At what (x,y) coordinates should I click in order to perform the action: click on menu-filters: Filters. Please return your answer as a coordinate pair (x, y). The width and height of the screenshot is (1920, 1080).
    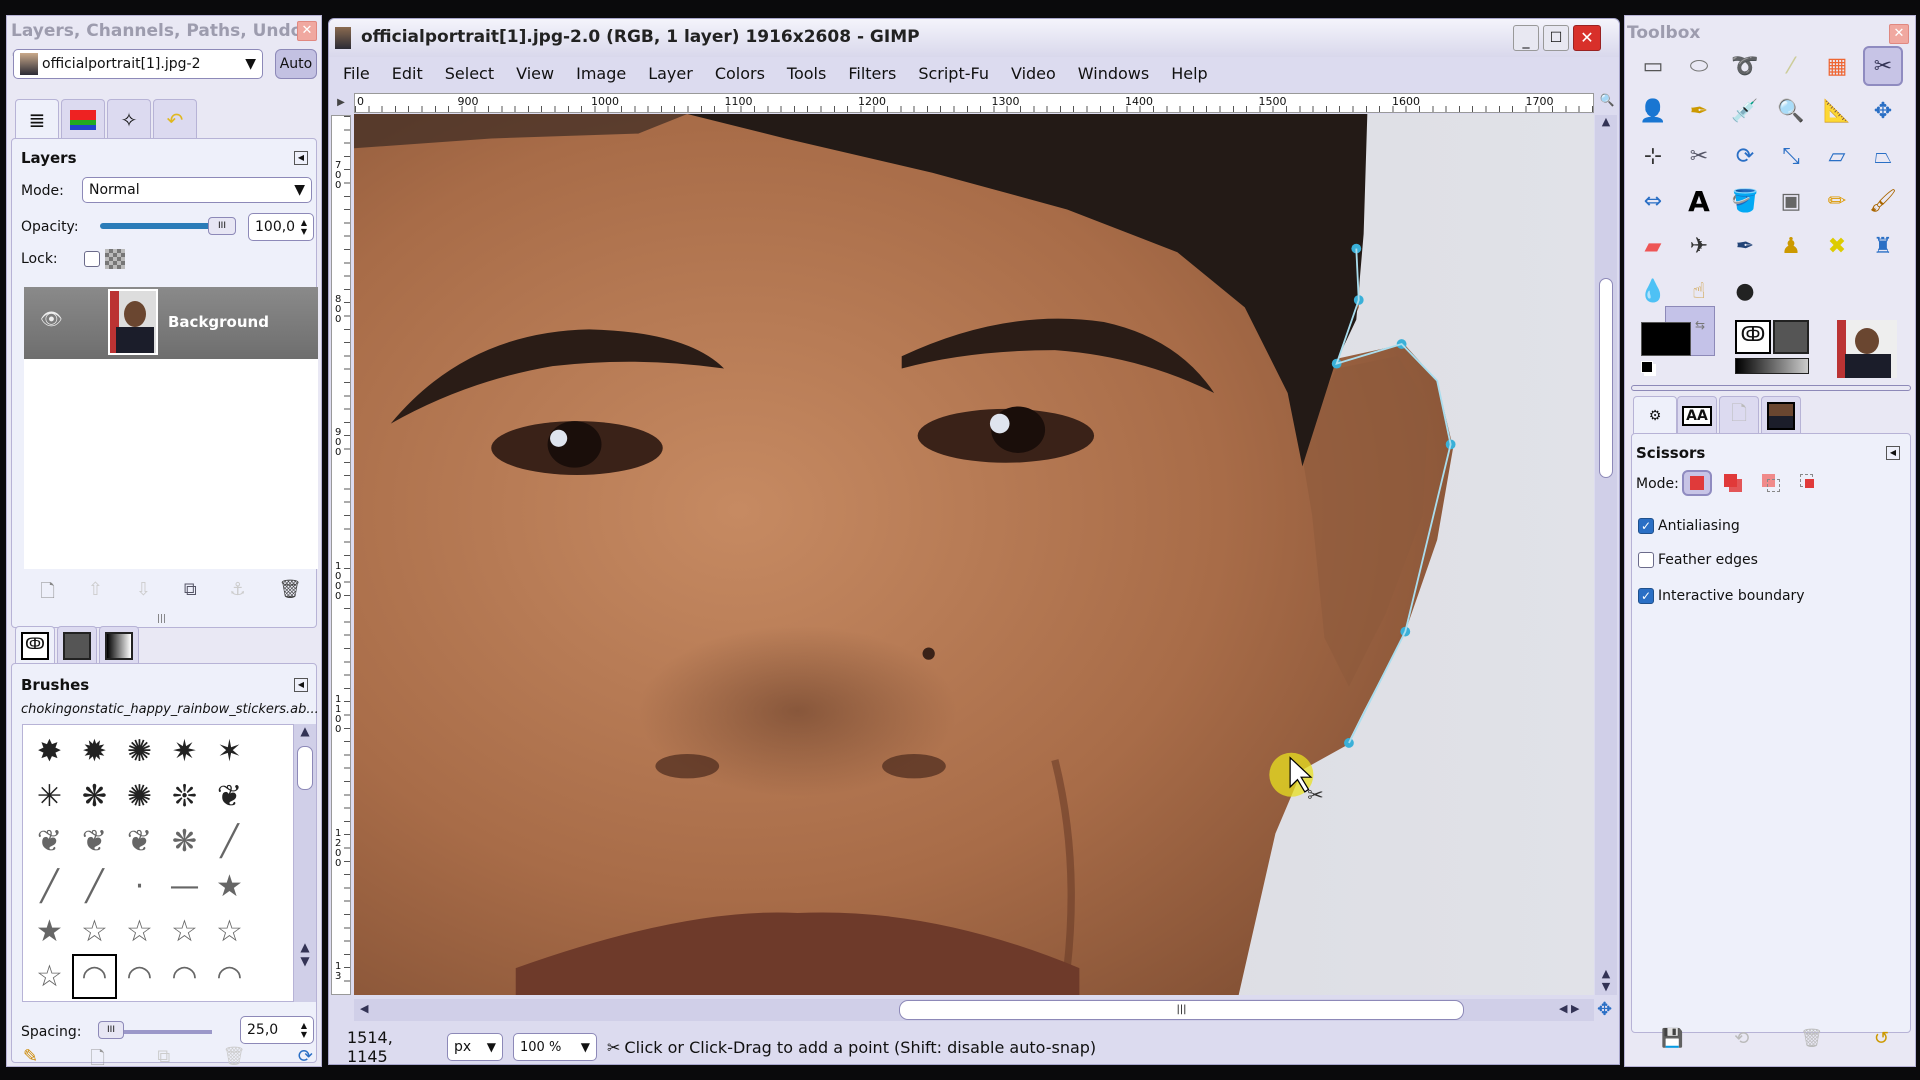
    Looking at the image, I should click on (872, 73).